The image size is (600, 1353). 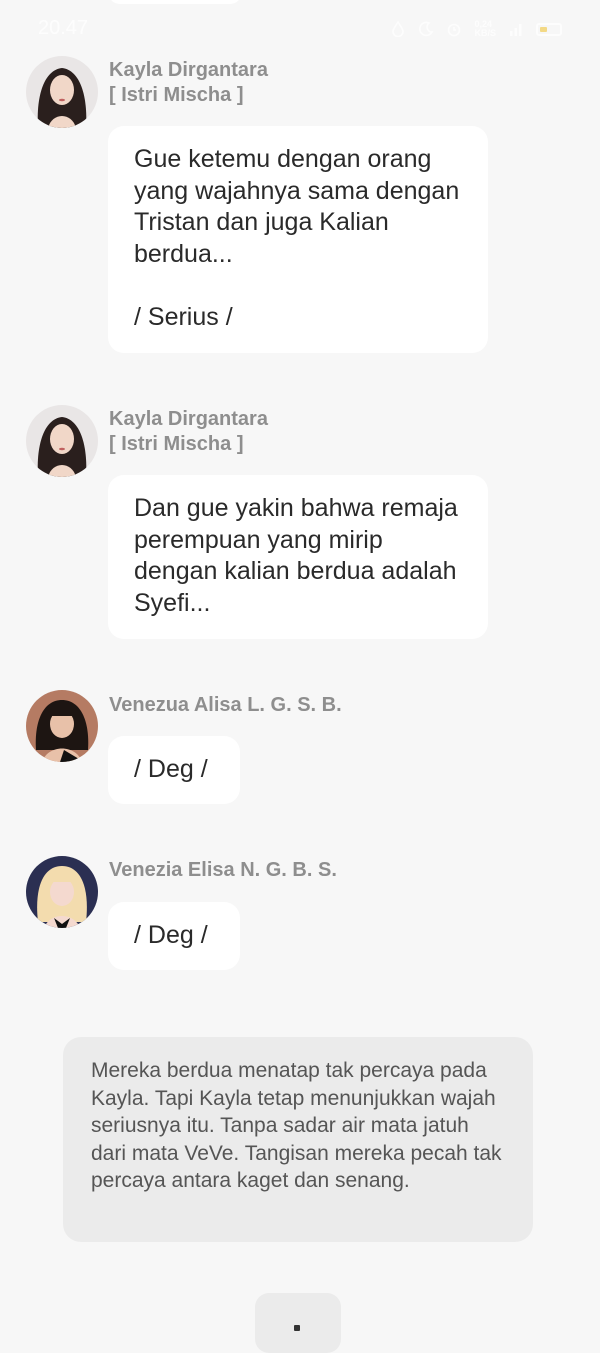 I want to click on sender-name: Venezua Alisa L. G. S. B., so click(x=225, y=705).